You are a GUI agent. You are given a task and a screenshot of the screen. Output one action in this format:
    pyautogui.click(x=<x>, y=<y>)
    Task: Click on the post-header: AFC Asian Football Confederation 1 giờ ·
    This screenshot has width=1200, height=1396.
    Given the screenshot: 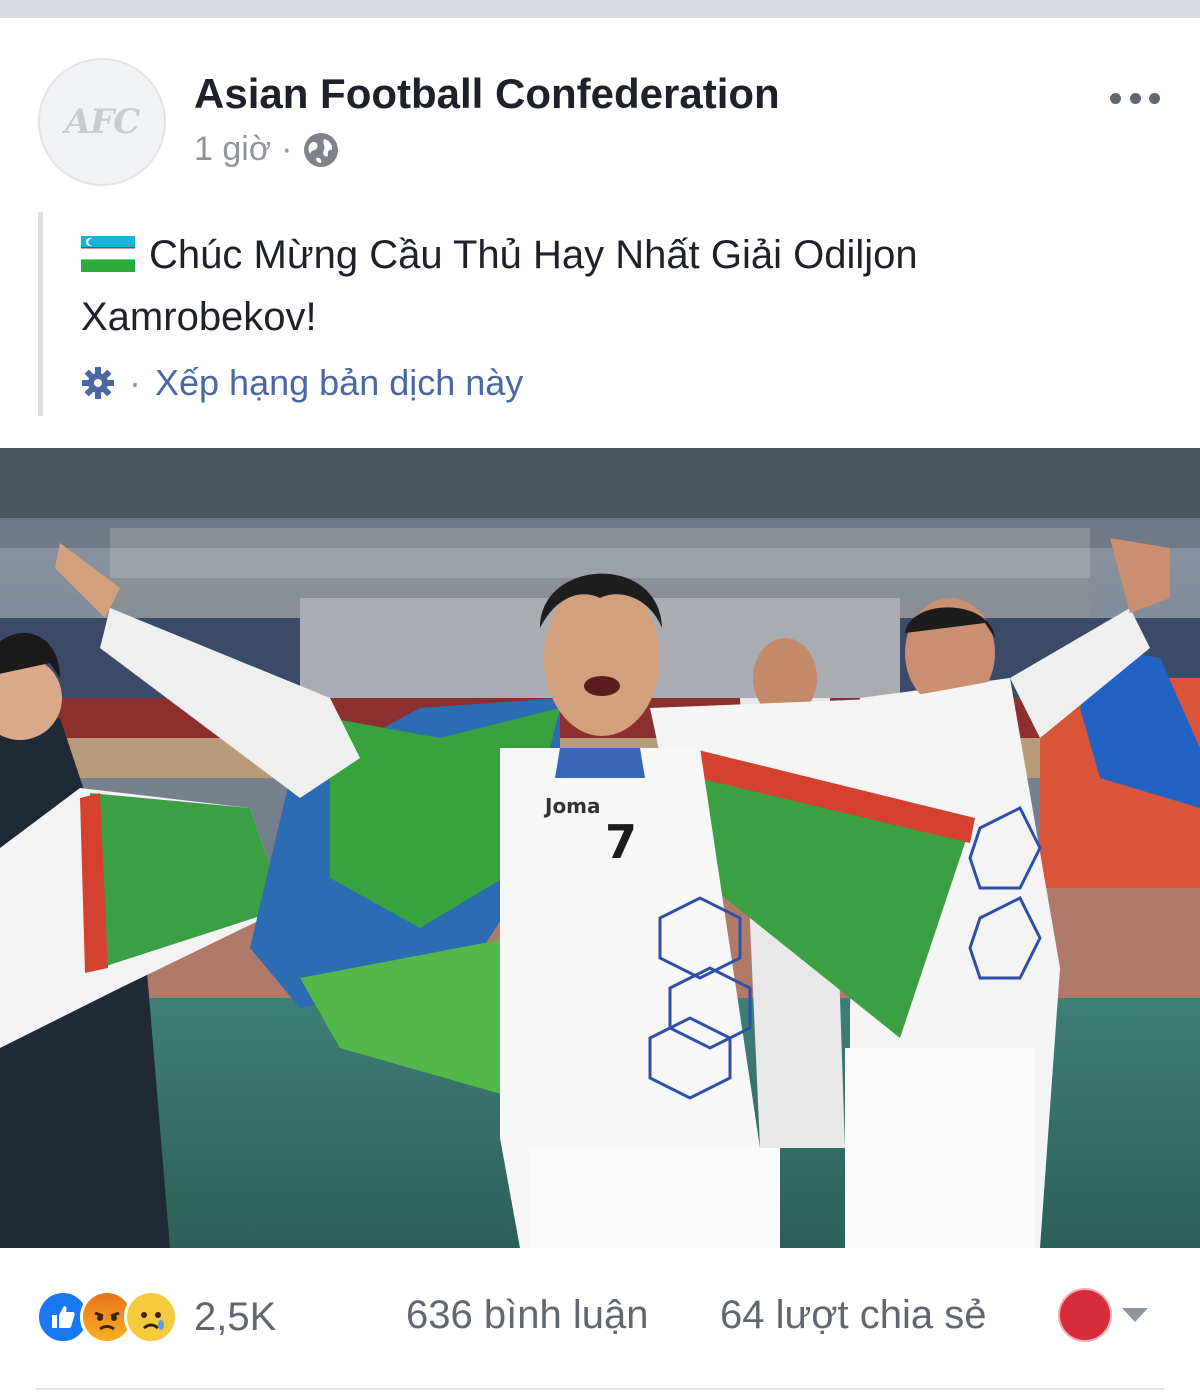 What is the action you would take?
    pyautogui.click(x=600, y=113)
    